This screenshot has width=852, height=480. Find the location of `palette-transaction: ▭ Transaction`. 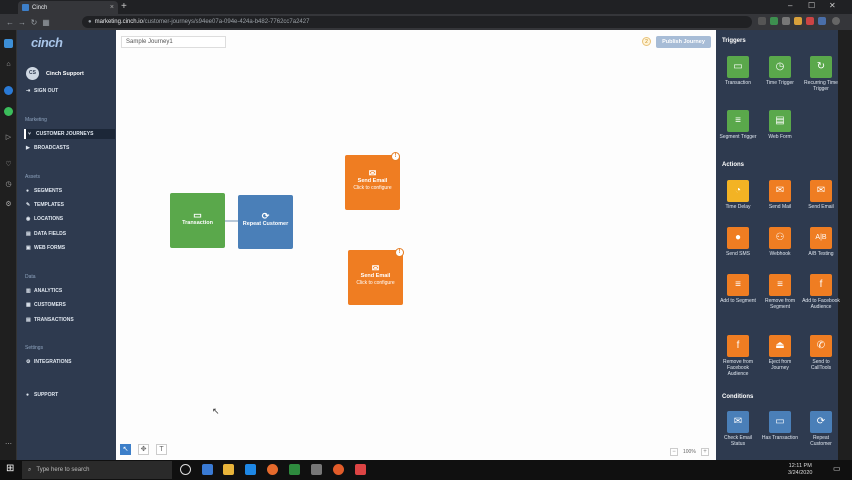

palette-transaction: ▭ Transaction is located at coordinates (738, 71).